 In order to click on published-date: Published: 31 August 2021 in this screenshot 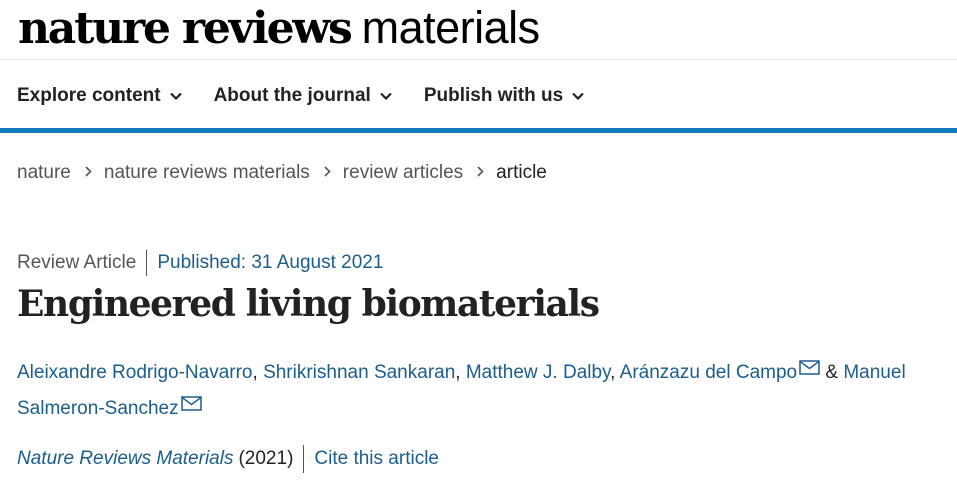, I will do `click(270, 262)`.